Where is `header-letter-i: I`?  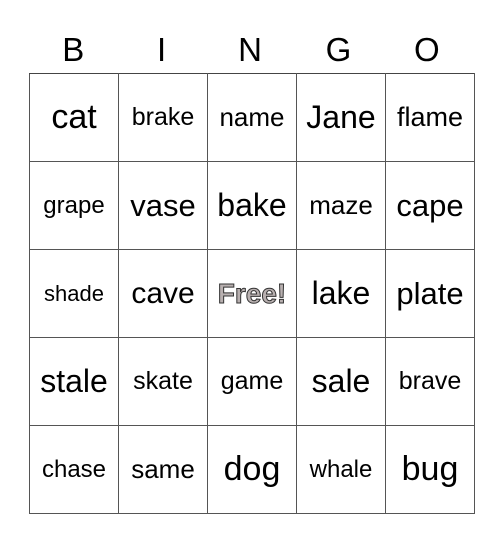
header-letter-i: I is located at coordinates (162, 49).